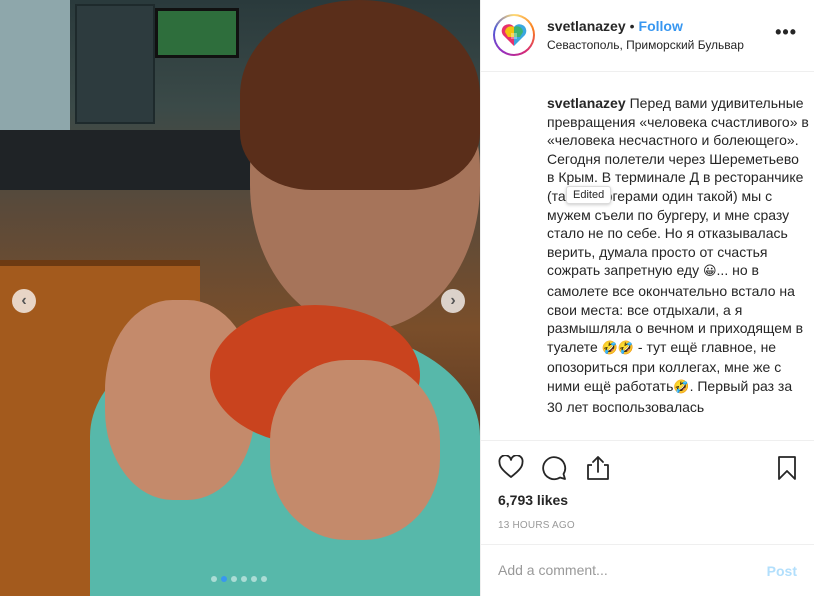 Image resolution: width=814 pixels, height=596 pixels. Describe the element at coordinates (586, 26) in the screenshot. I see `username-link: svetlanazey` at that location.